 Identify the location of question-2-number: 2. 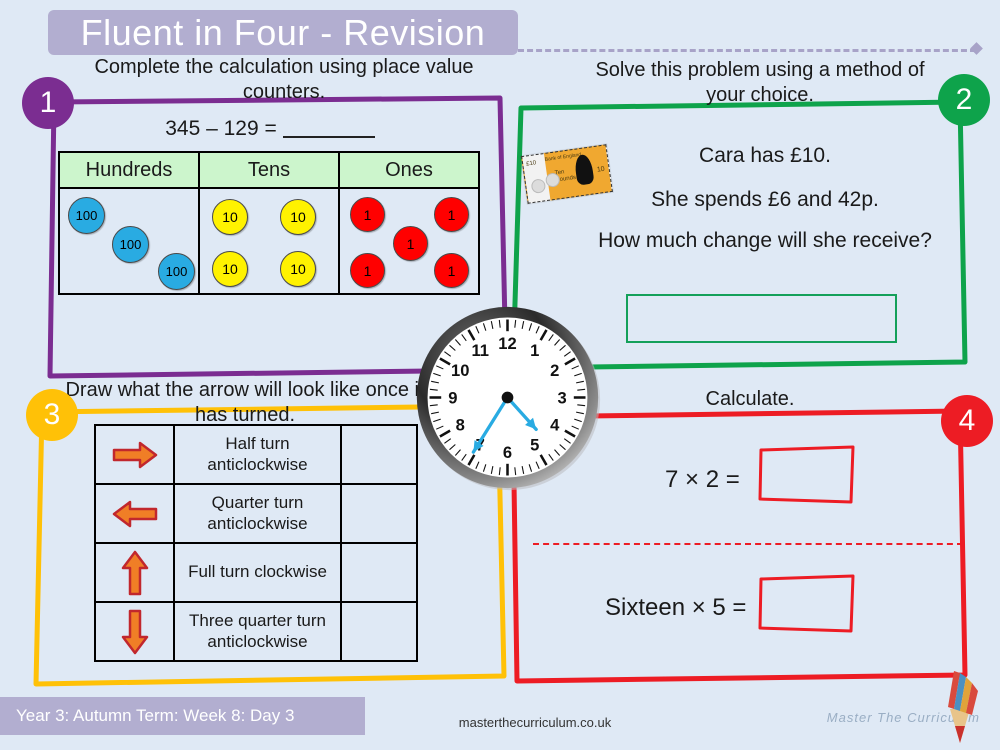
(964, 99).